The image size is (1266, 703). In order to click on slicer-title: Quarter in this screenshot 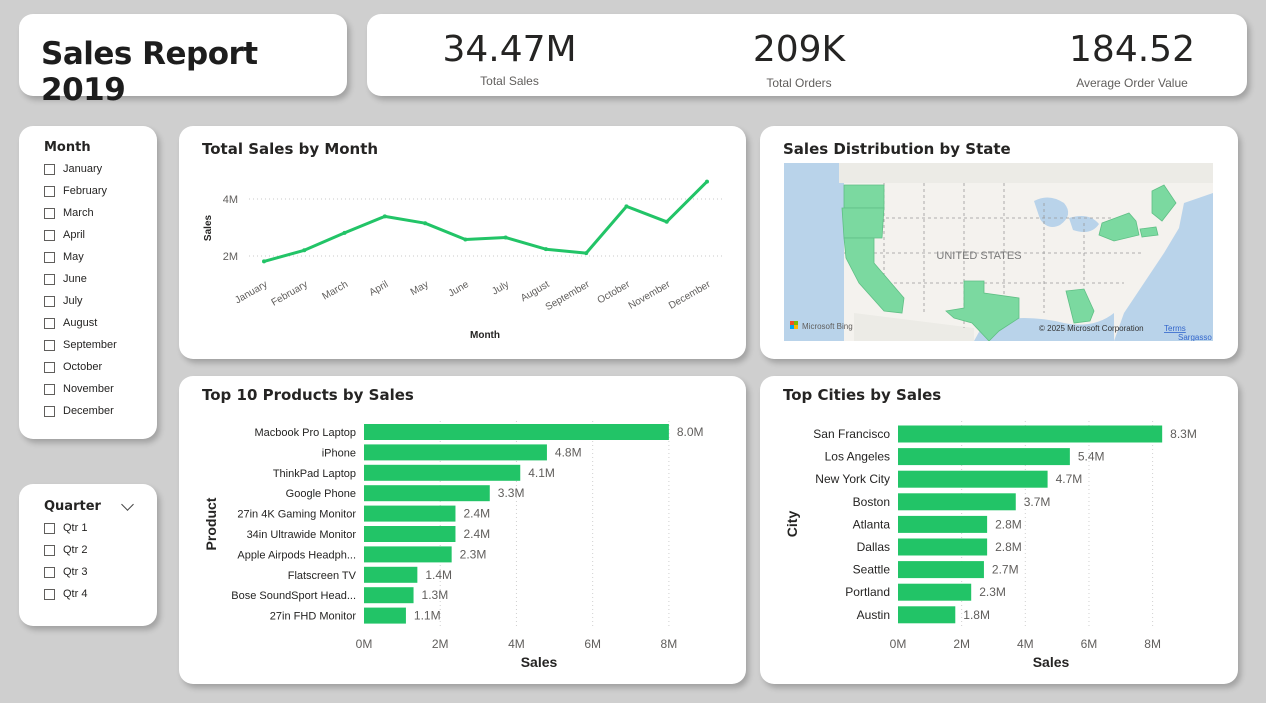, I will do `click(72, 506)`.